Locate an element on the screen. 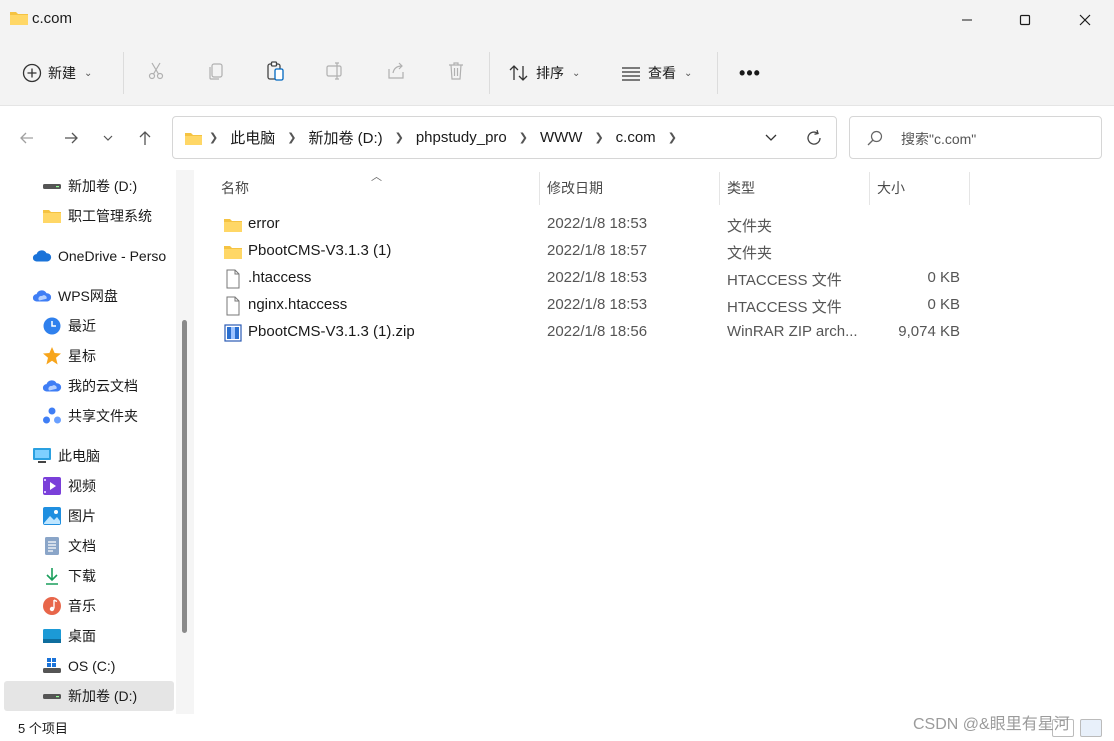 The width and height of the screenshot is (1114, 741). sidebar-item-this-pc: 此电脑 is located at coordinates (89, 456).